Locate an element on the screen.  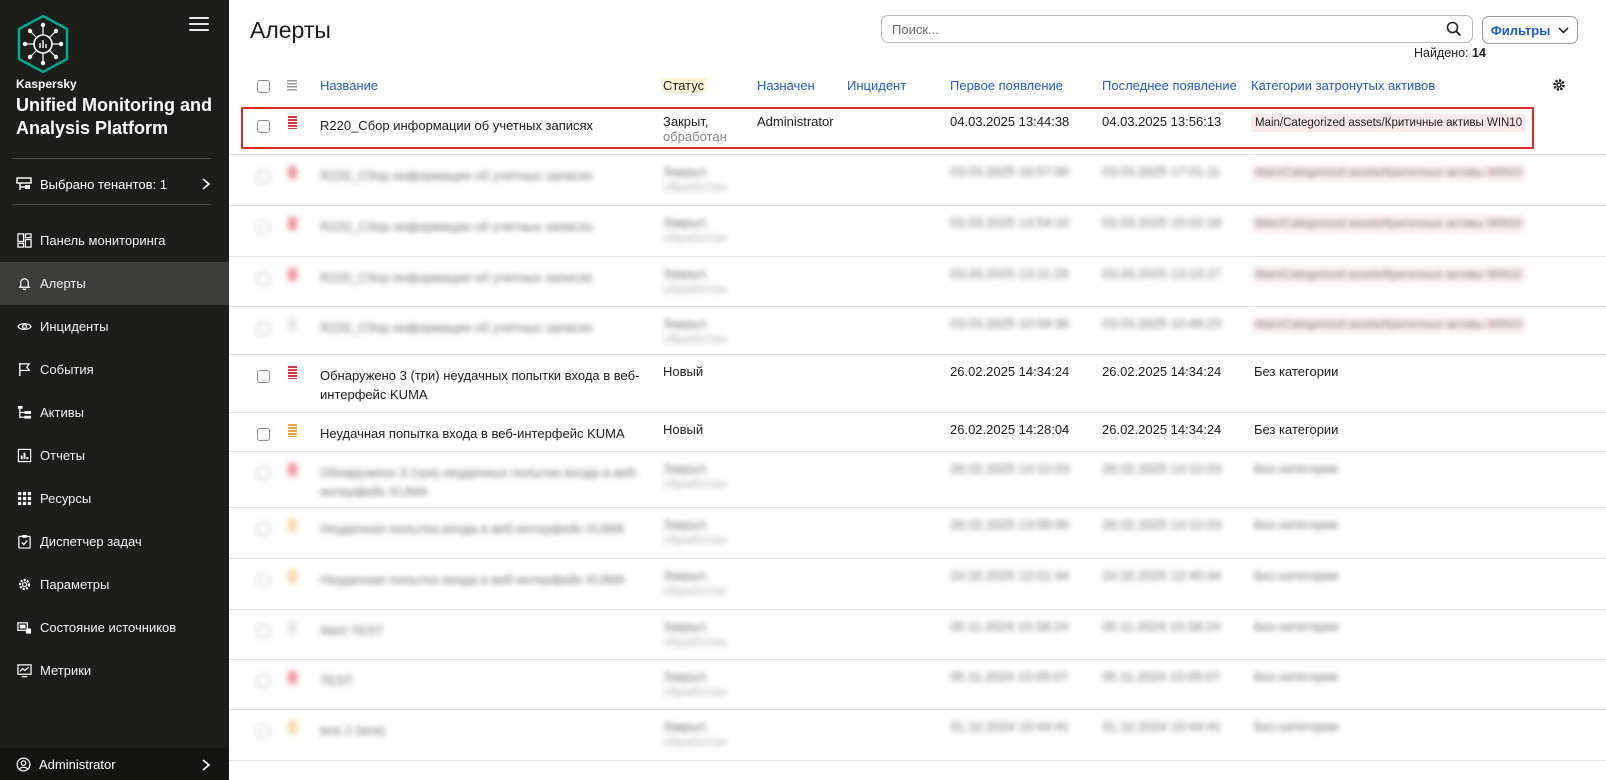
alert-name: test 2 (test) is located at coordinates (480, 730).